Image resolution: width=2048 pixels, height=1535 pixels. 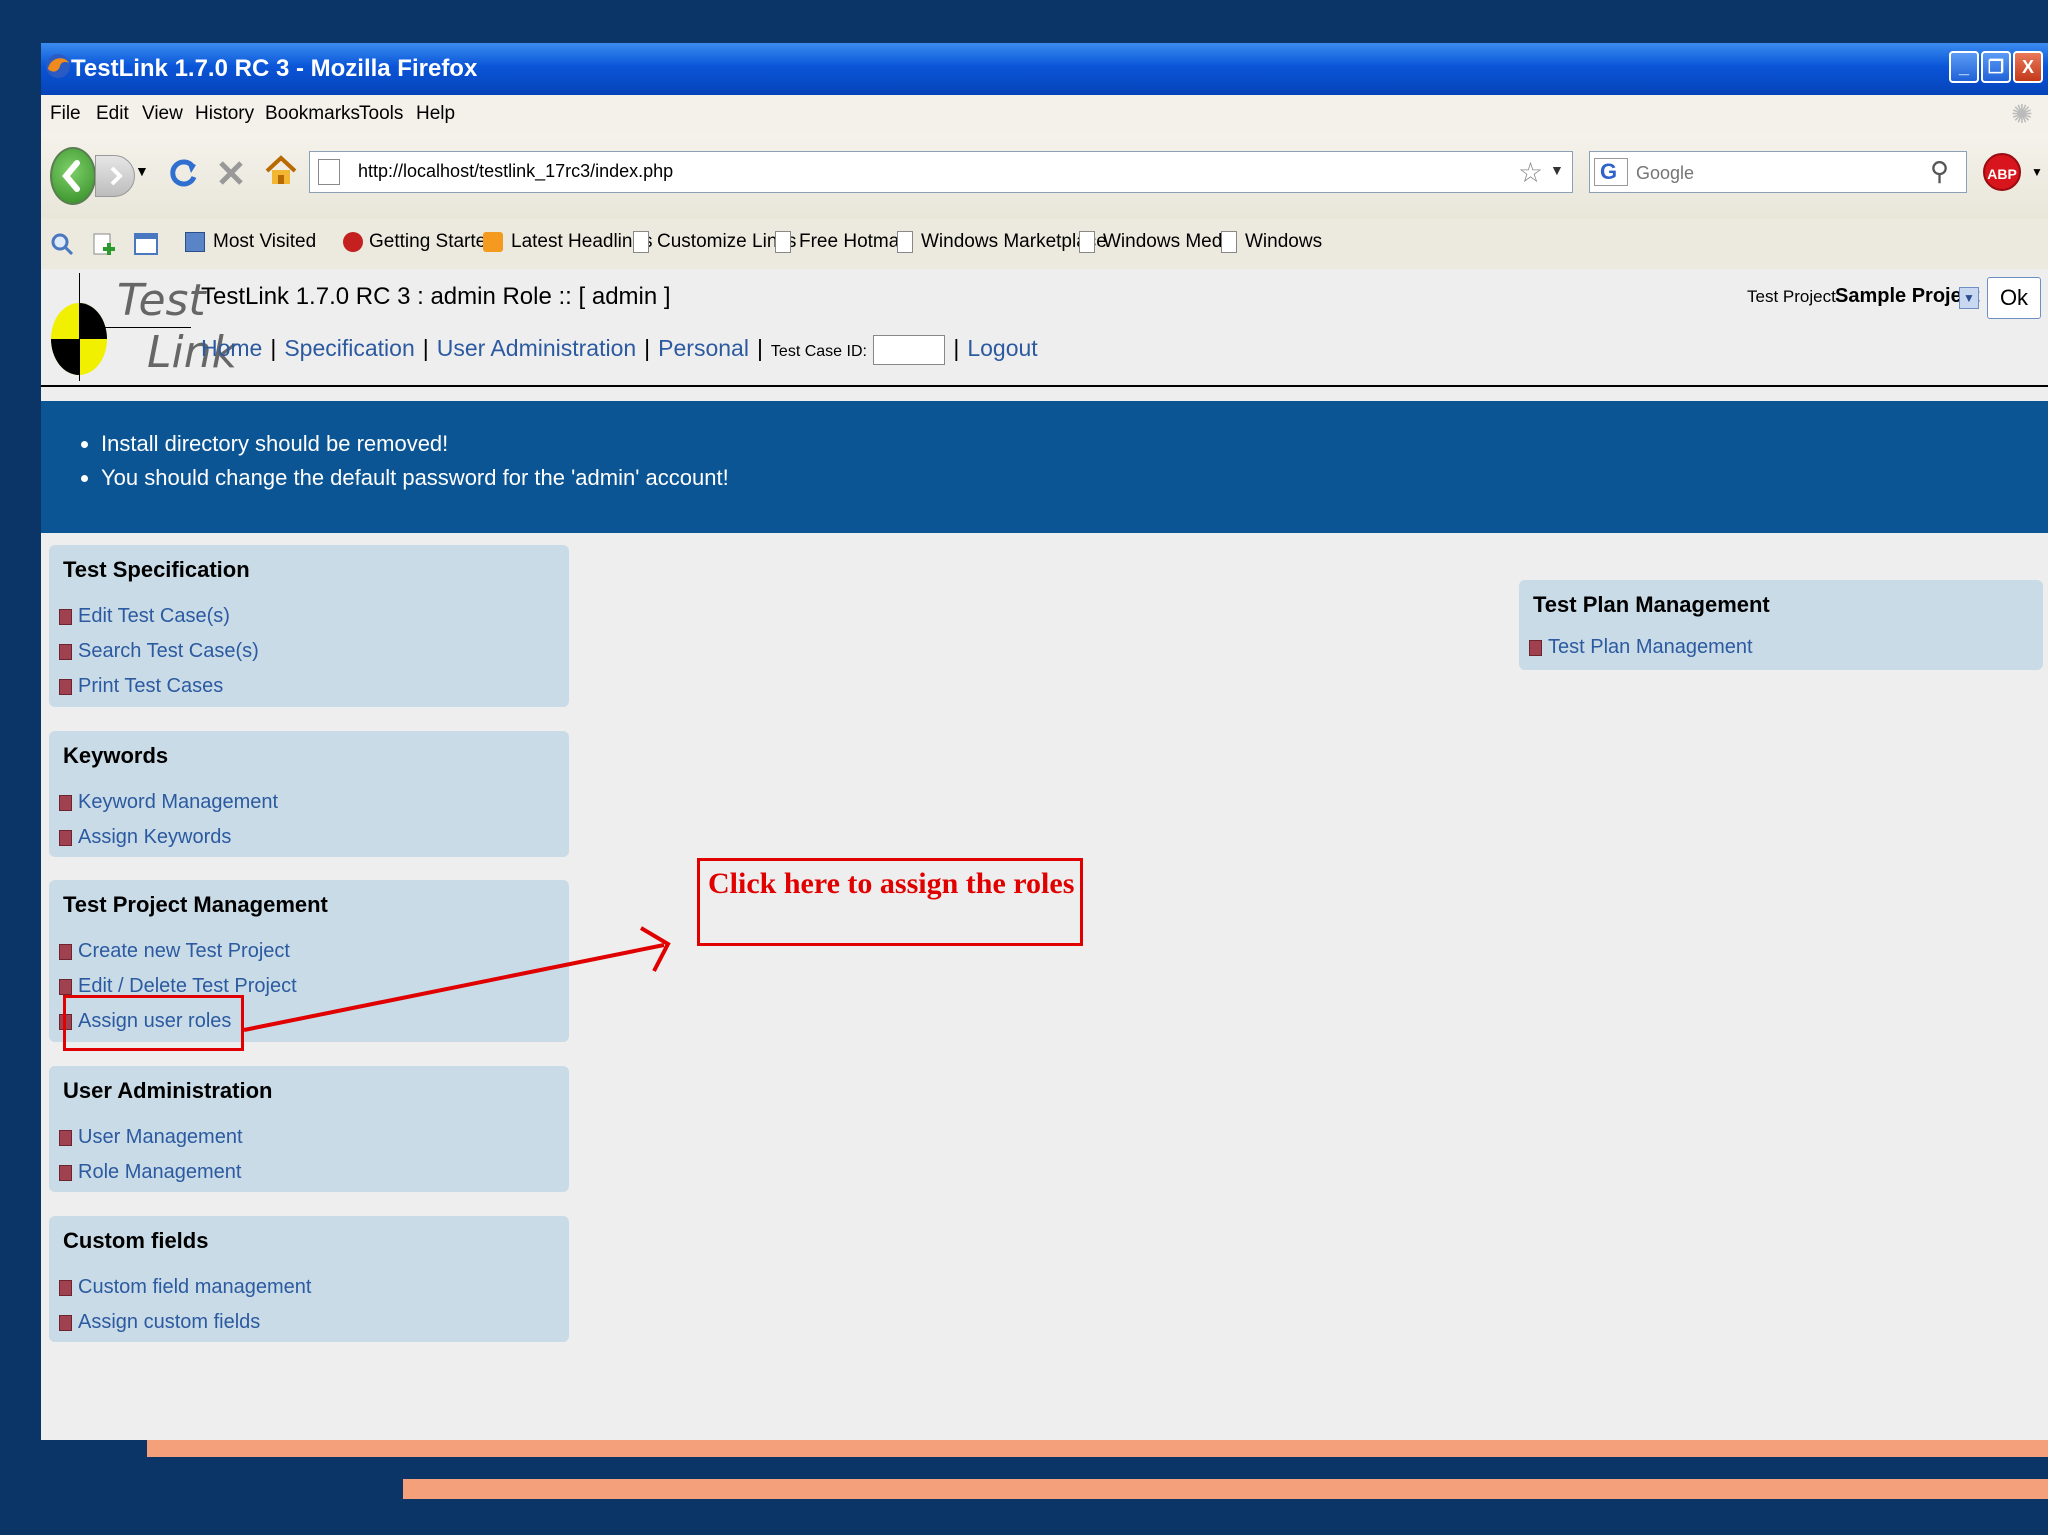 What do you see at coordinates (195, 904) in the screenshot?
I see `panel-title: Test Project Management` at bounding box center [195, 904].